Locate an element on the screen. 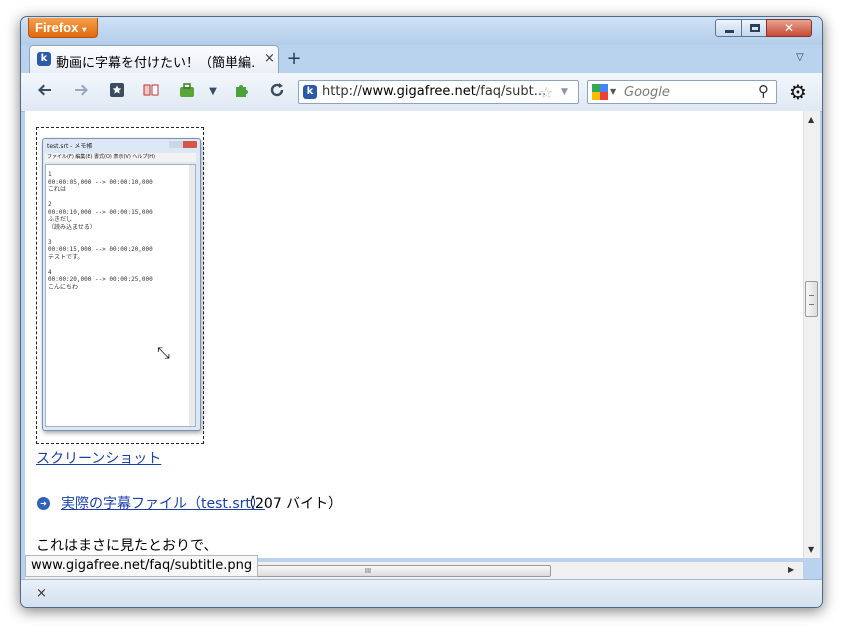 The image size is (843, 632). close-icon: ✕ is located at coordinates (789, 28).